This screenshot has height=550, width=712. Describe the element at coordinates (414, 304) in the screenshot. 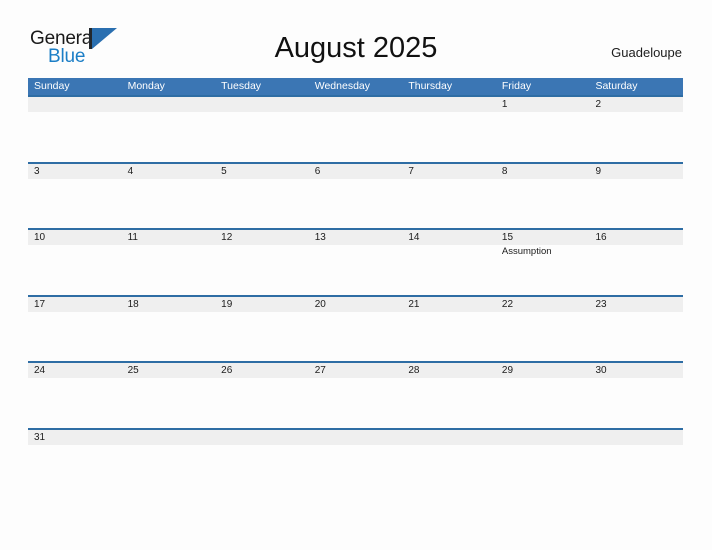

I see `day-number: 21` at that location.